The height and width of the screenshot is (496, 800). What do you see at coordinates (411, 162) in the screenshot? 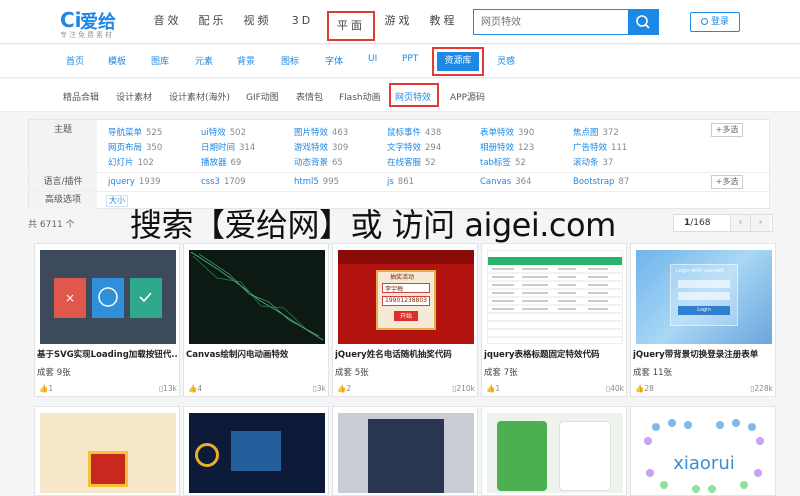
I see `filter-item: 在线客服 52` at bounding box center [411, 162].